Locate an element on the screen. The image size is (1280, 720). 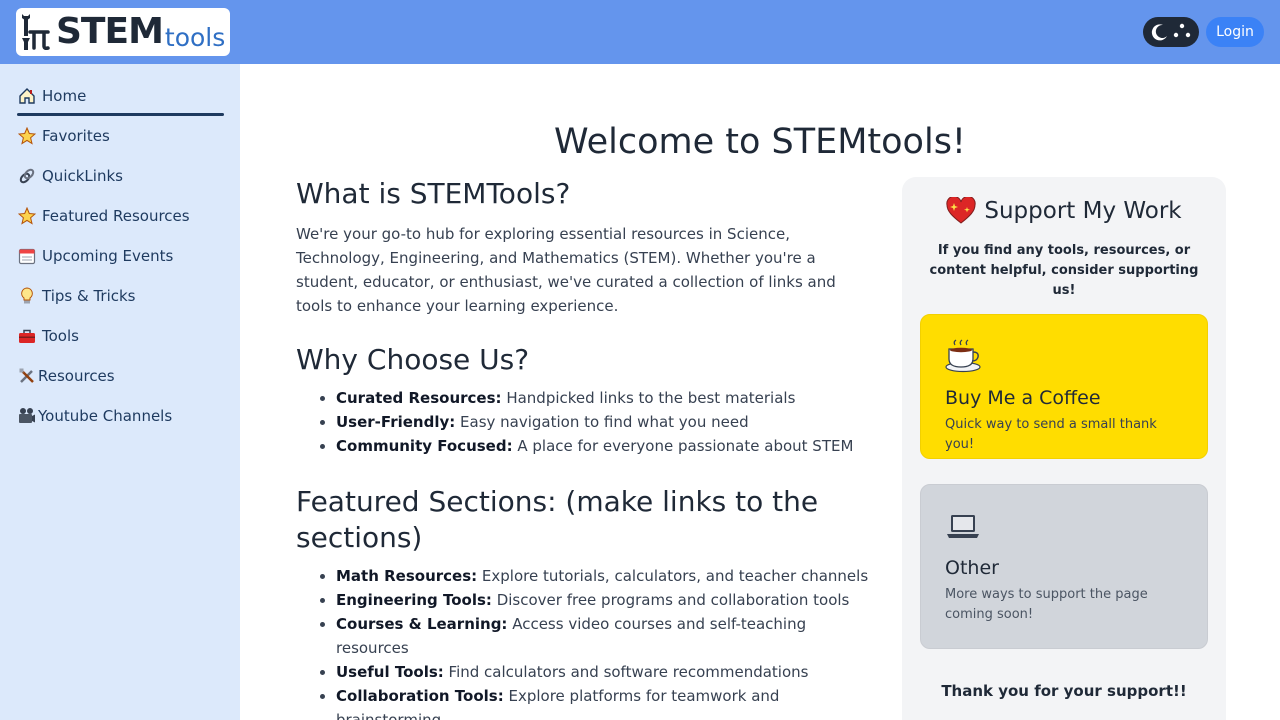
lightbulb-icon is located at coordinates (27, 296).